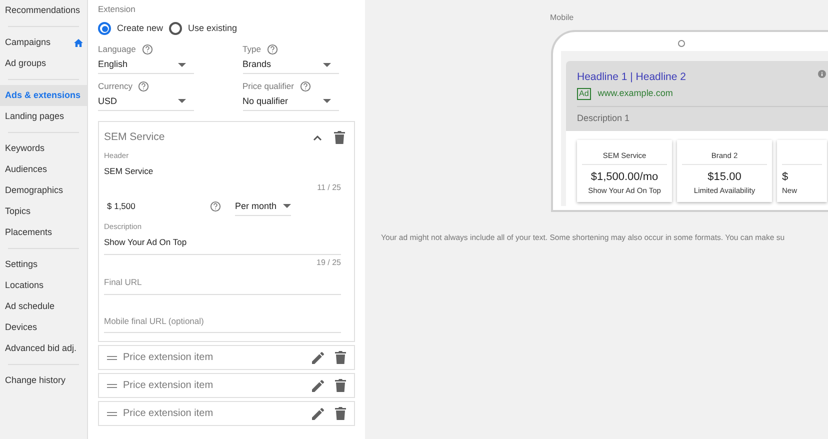  What do you see at coordinates (43, 63) in the screenshot?
I see `sidebar-item: Ad groups` at bounding box center [43, 63].